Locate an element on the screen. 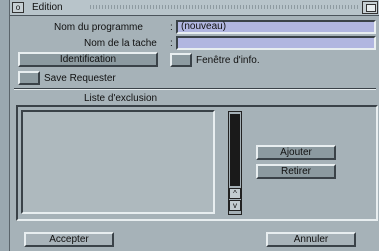  exclusion-scrollbar: ^ v is located at coordinates (235, 163).